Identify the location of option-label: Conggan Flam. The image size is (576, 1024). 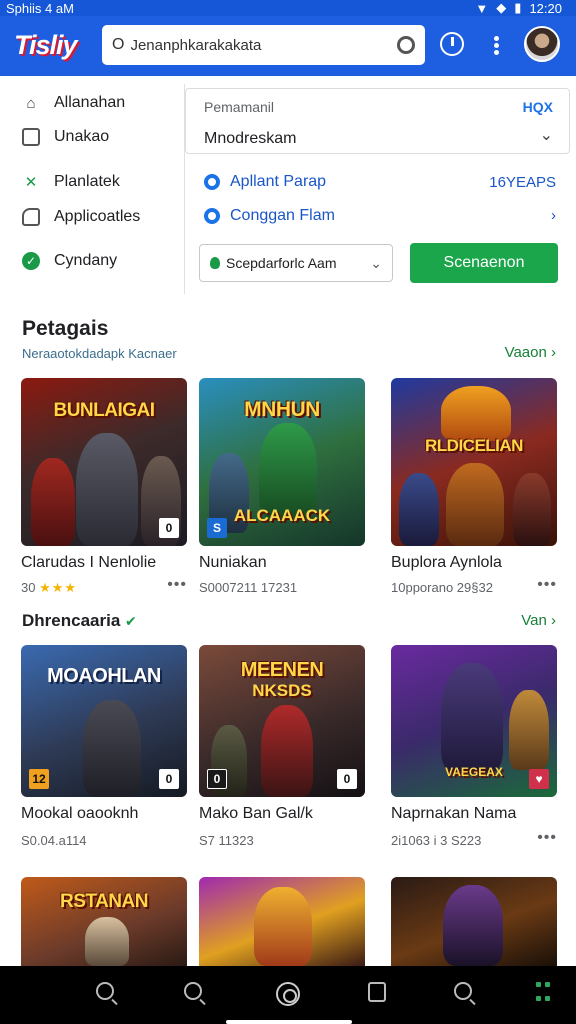
(282, 215).